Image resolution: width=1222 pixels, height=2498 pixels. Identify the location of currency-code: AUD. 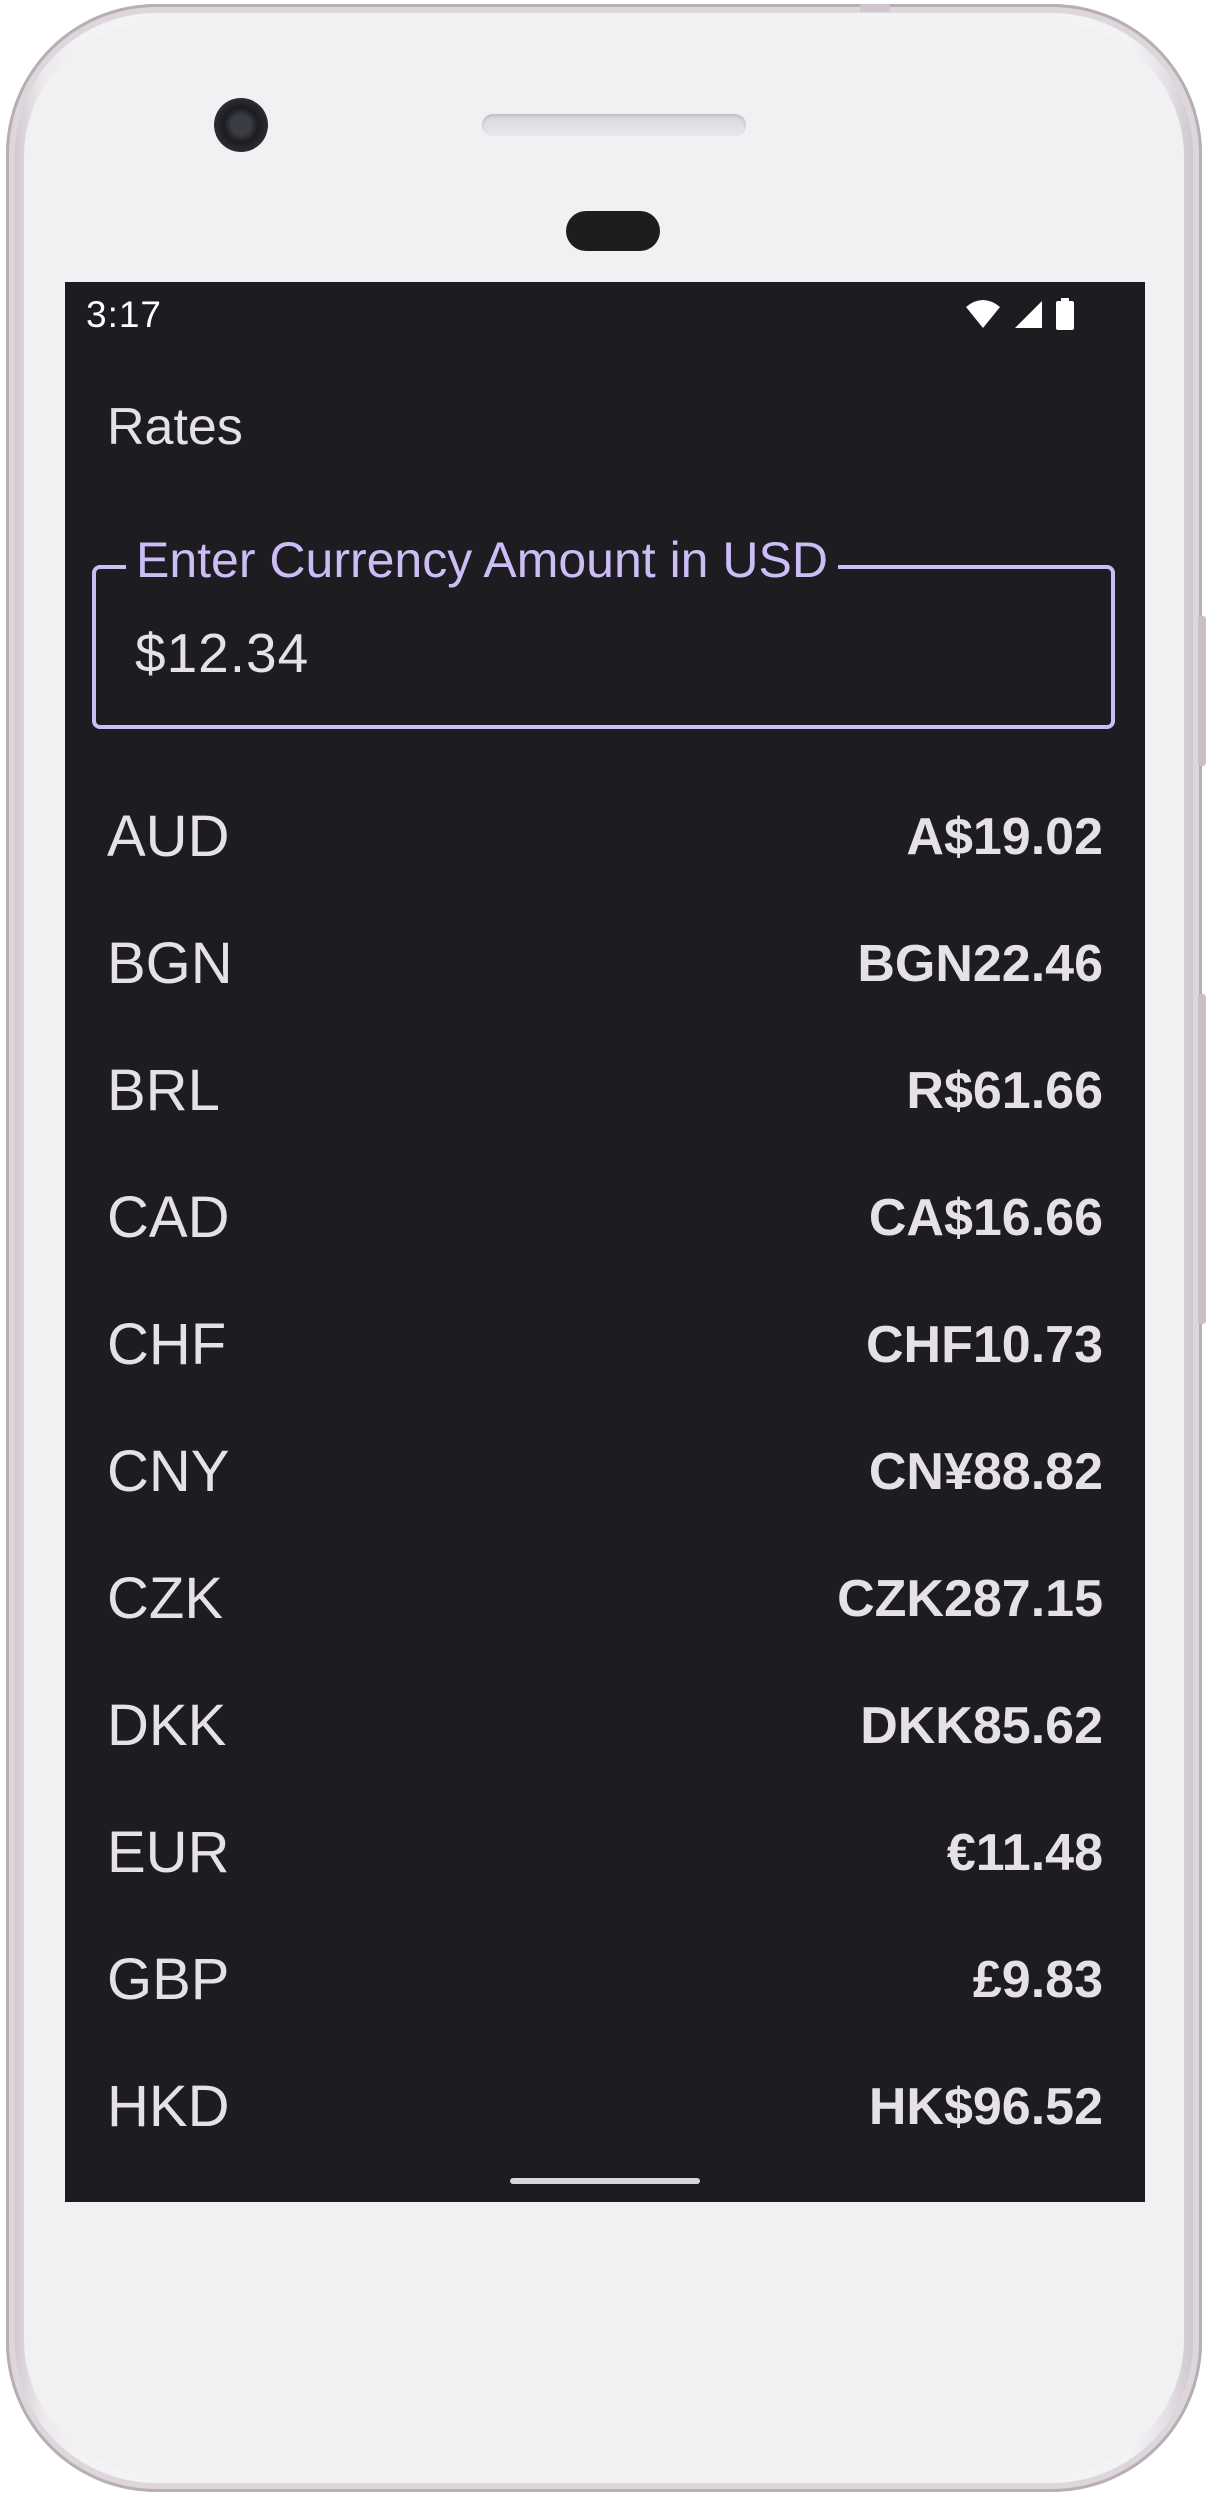
(168, 836).